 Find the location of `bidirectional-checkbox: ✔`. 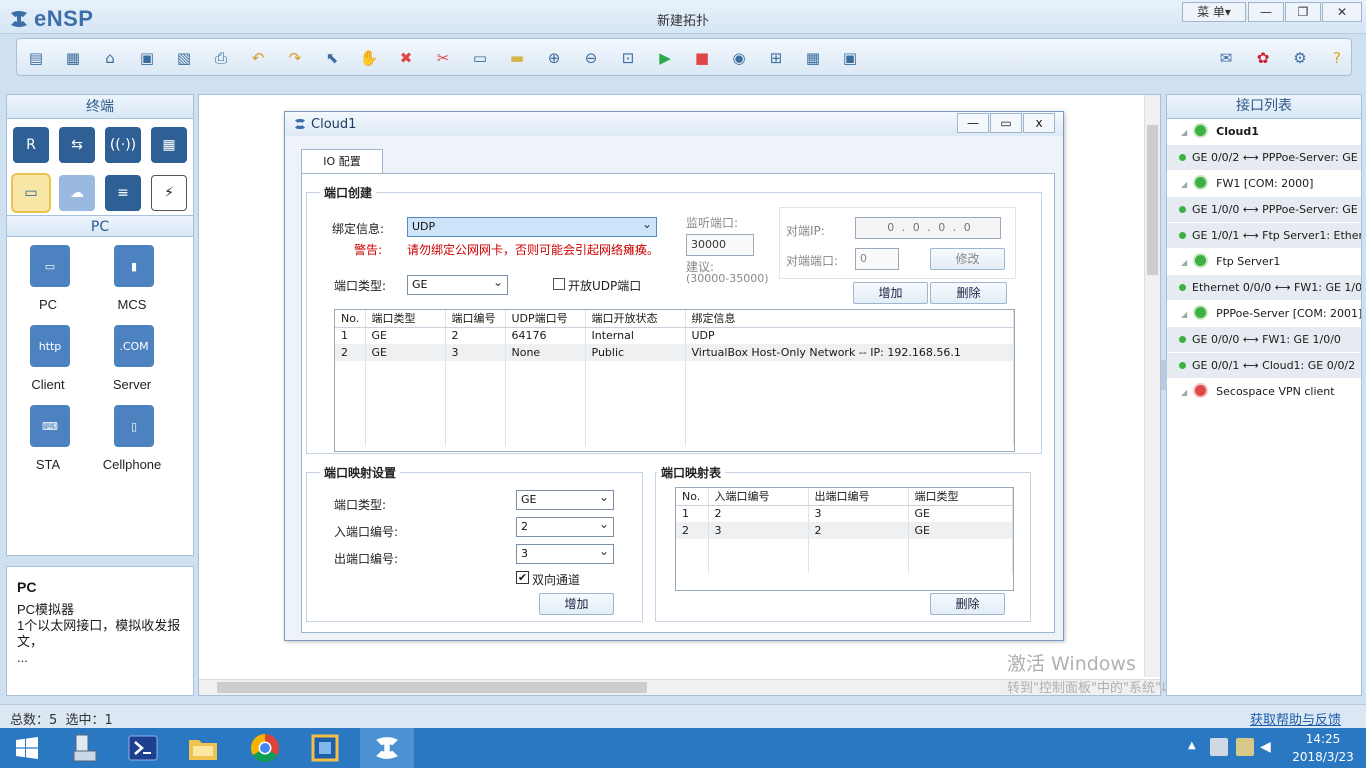

bidirectional-checkbox: ✔ is located at coordinates (522, 577).